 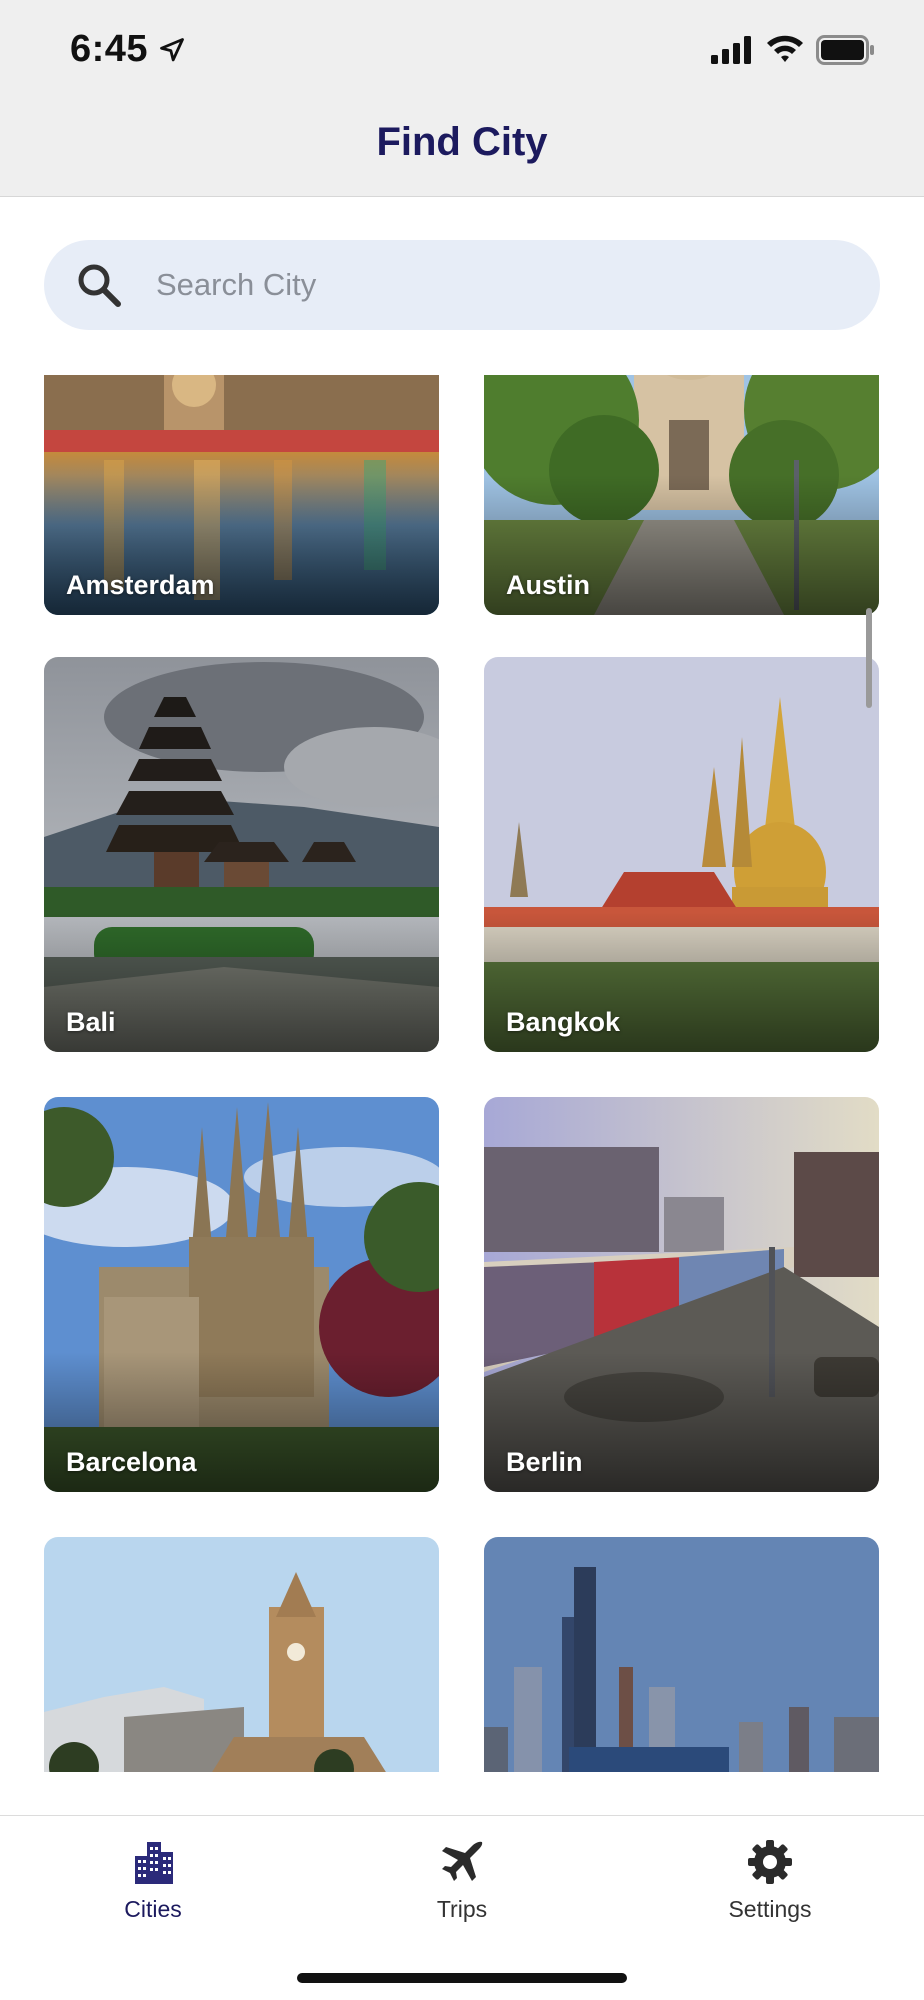 I want to click on city-card-bangkok: Bangkok, so click(x=681, y=854).